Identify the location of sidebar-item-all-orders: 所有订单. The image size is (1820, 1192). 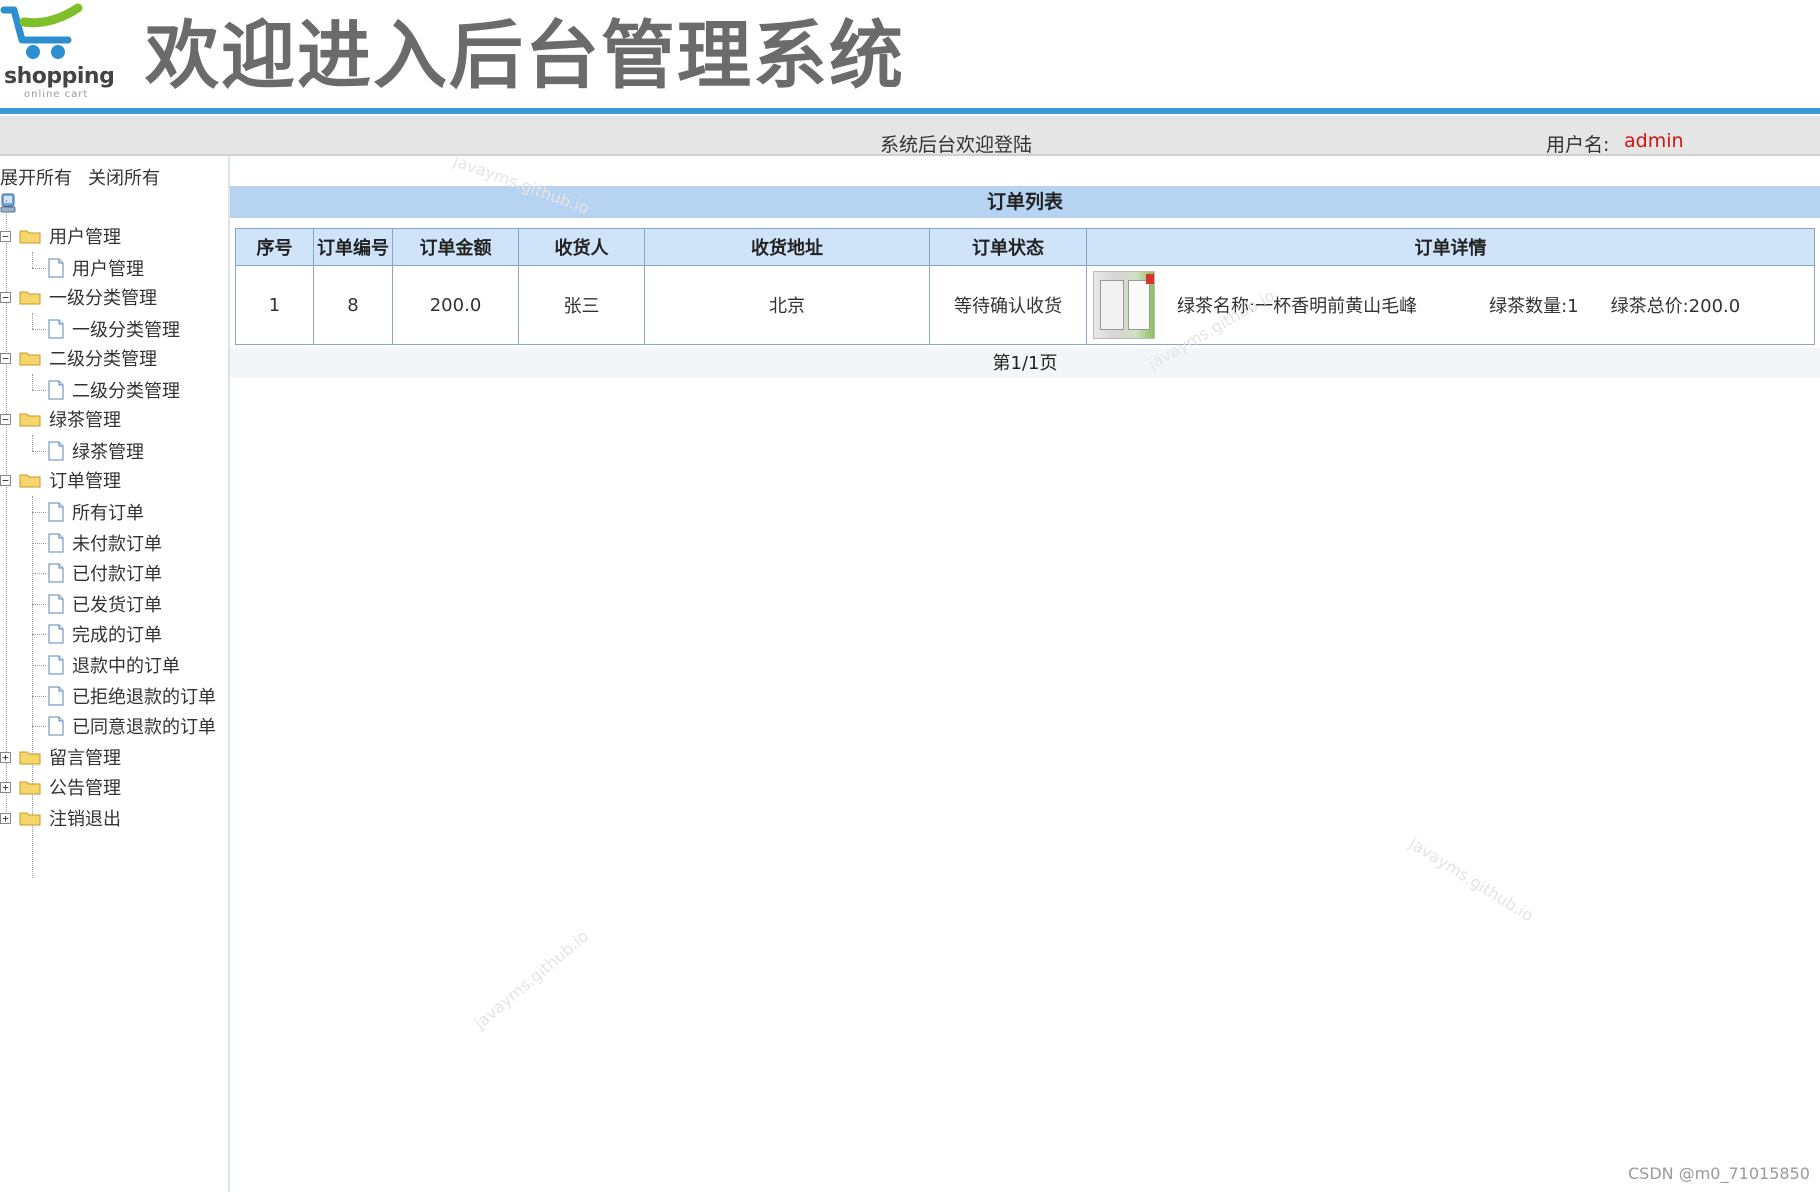
(96, 512).